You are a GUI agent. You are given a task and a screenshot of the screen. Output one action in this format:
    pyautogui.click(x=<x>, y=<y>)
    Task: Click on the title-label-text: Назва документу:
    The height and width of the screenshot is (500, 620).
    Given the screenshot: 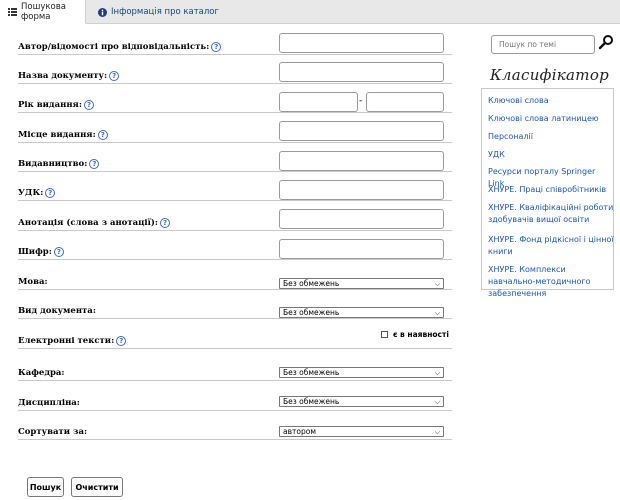 What is the action you would take?
    pyautogui.click(x=63, y=76)
    